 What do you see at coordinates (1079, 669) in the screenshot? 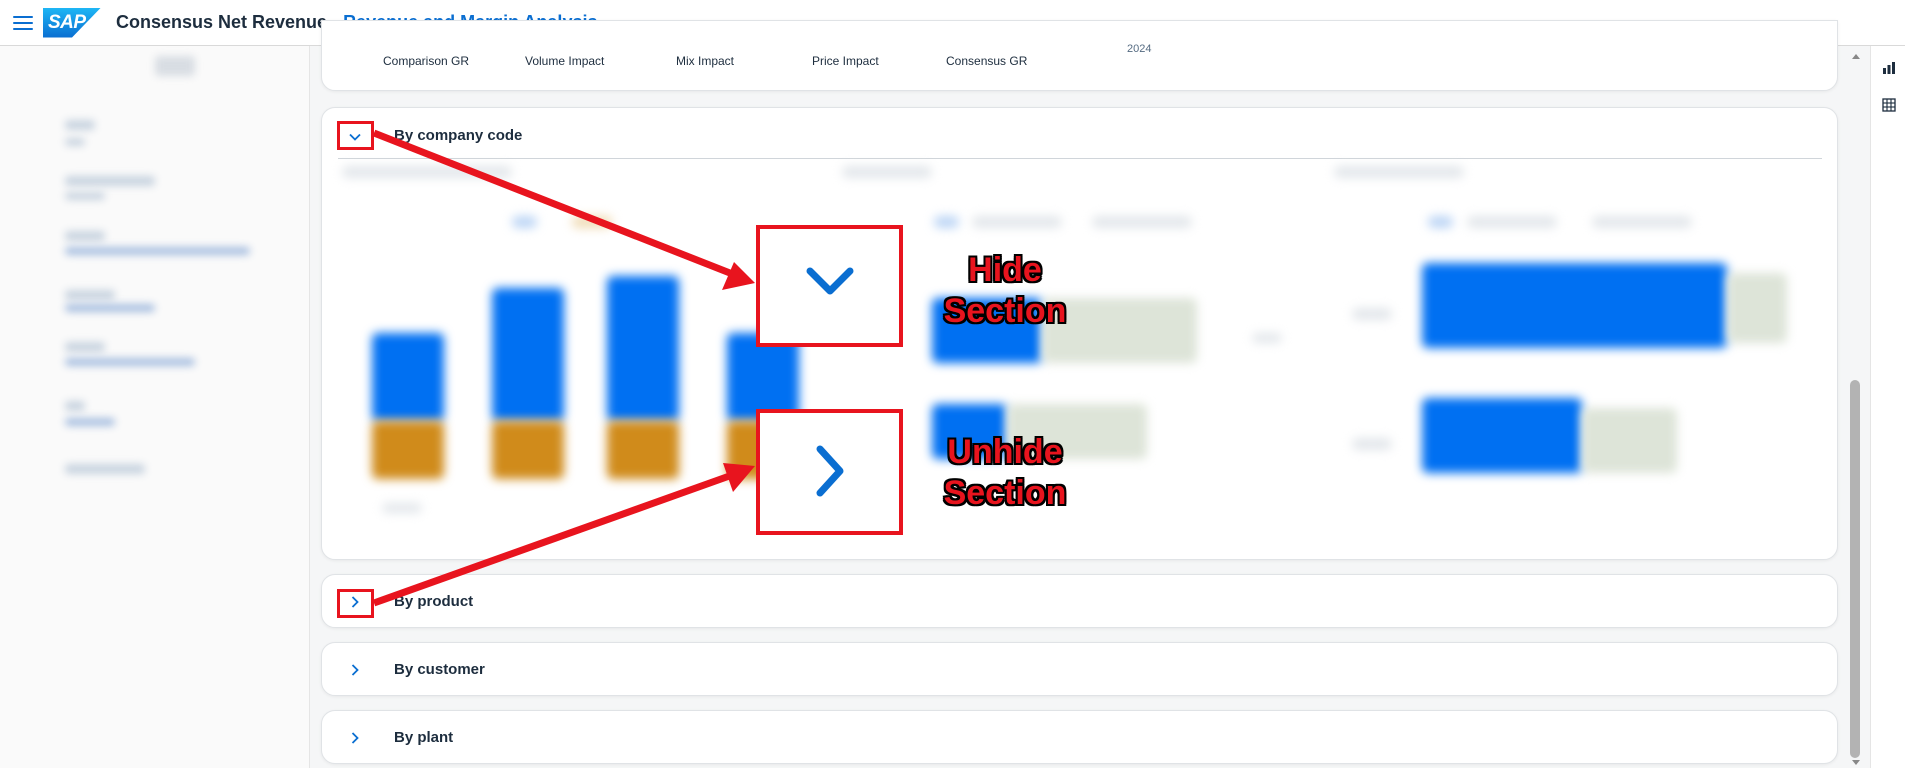
I see `section-customer: By customer` at bounding box center [1079, 669].